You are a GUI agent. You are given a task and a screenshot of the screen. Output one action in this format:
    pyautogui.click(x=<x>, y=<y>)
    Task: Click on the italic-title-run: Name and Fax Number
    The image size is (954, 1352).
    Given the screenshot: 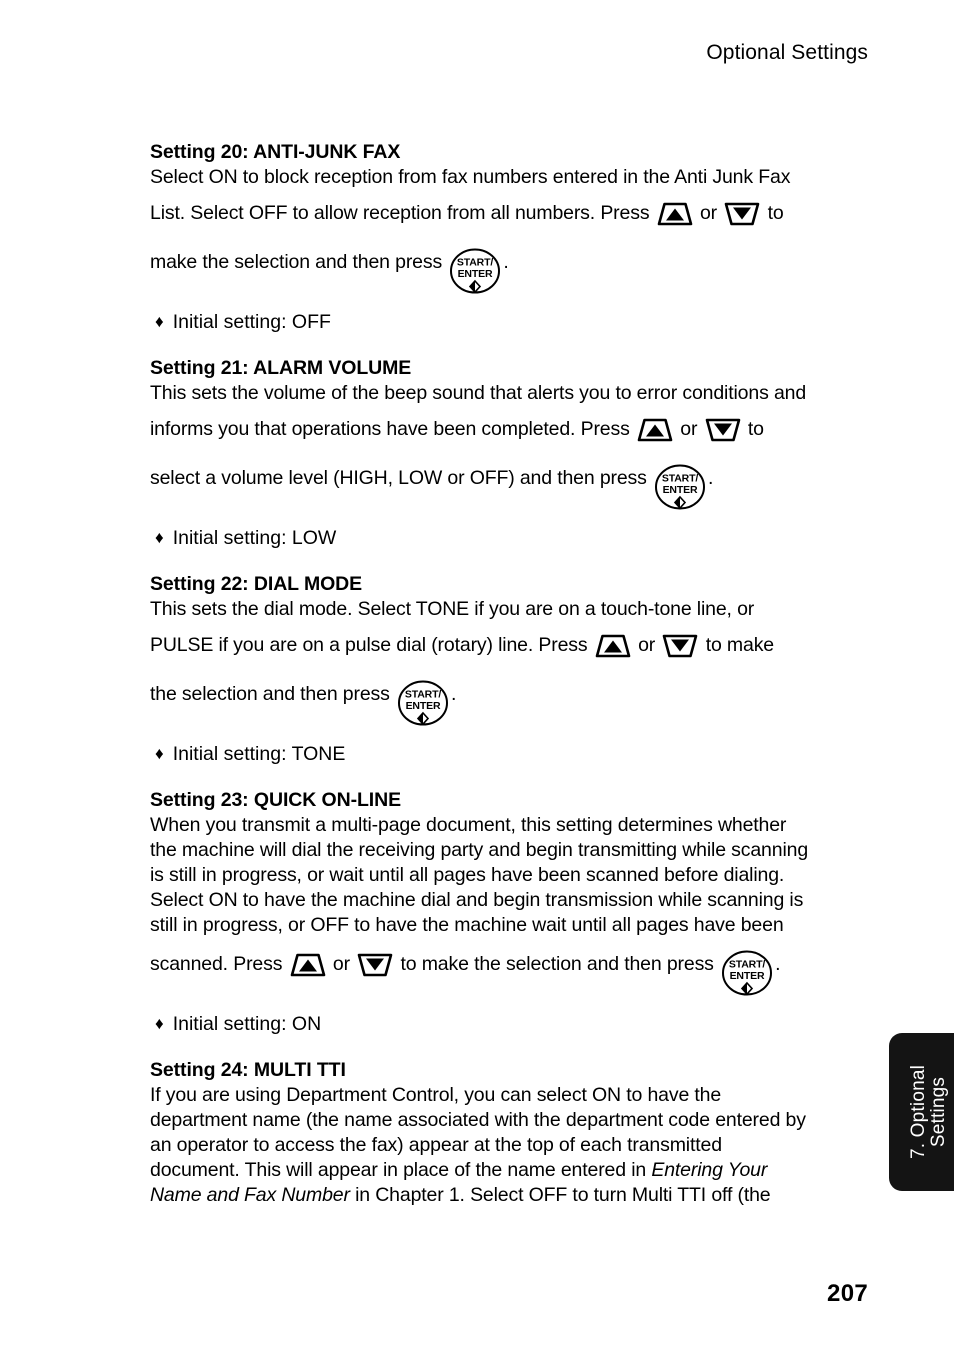 What is the action you would take?
    pyautogui.click(x=250, y=1195)
    